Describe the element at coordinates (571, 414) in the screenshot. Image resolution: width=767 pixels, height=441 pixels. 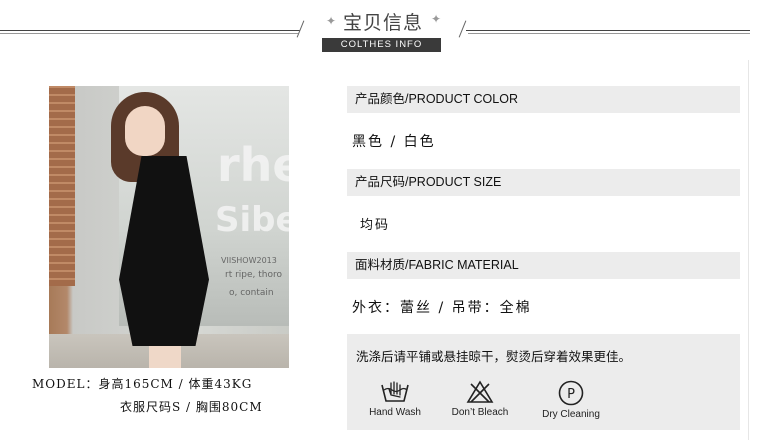
I see `care-label: Dry Cleaning` at that location.